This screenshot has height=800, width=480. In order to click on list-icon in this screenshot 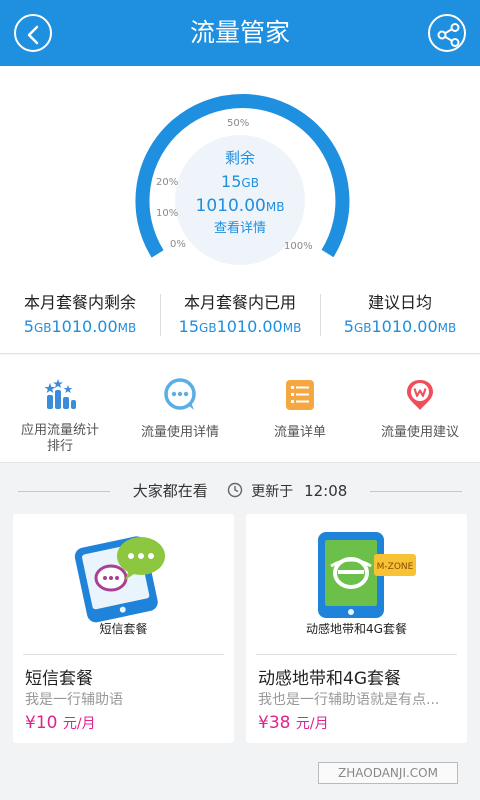, I will do `click(300, 395)`.